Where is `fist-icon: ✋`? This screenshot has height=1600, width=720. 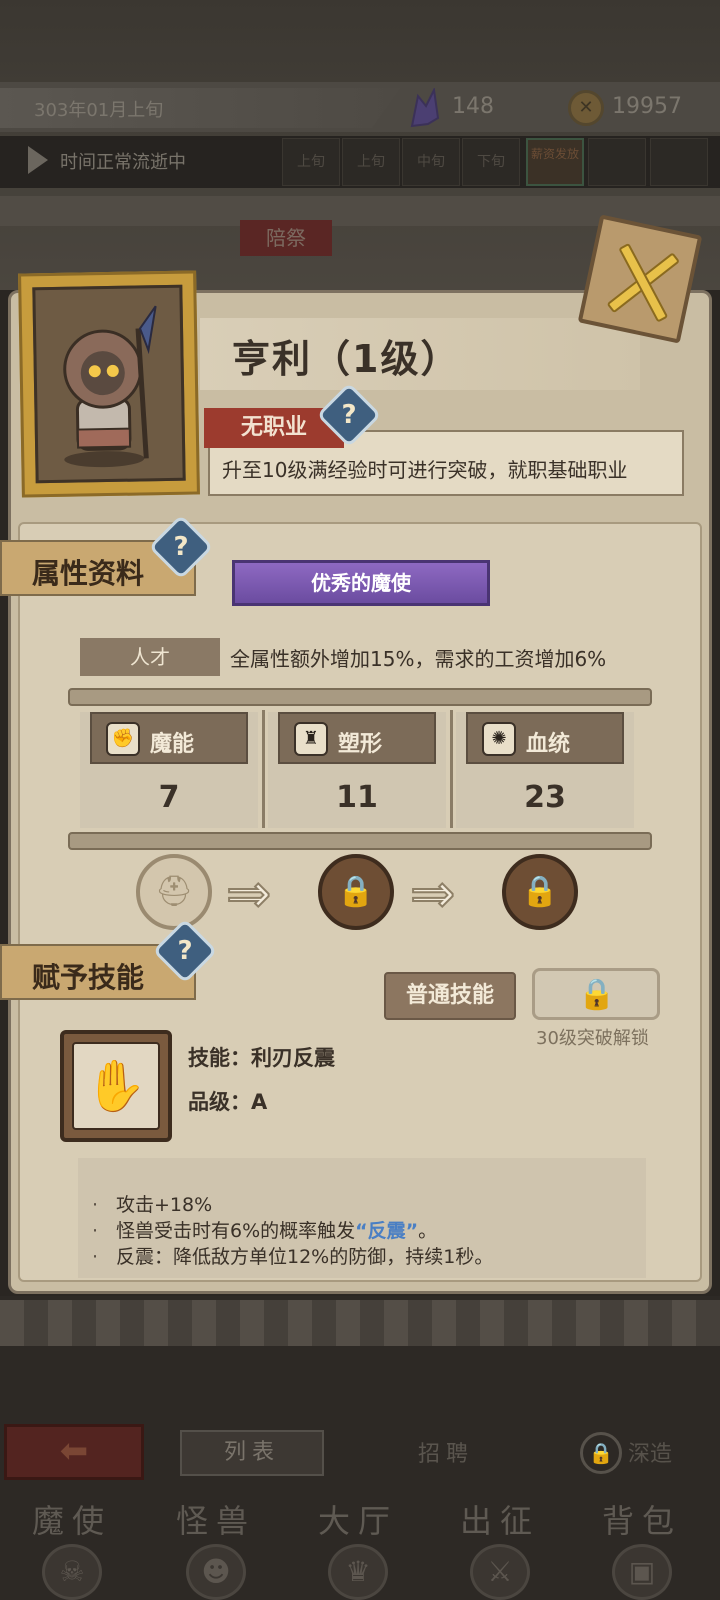 fist-icon: ✋ is located at coordinates (116, 1086).